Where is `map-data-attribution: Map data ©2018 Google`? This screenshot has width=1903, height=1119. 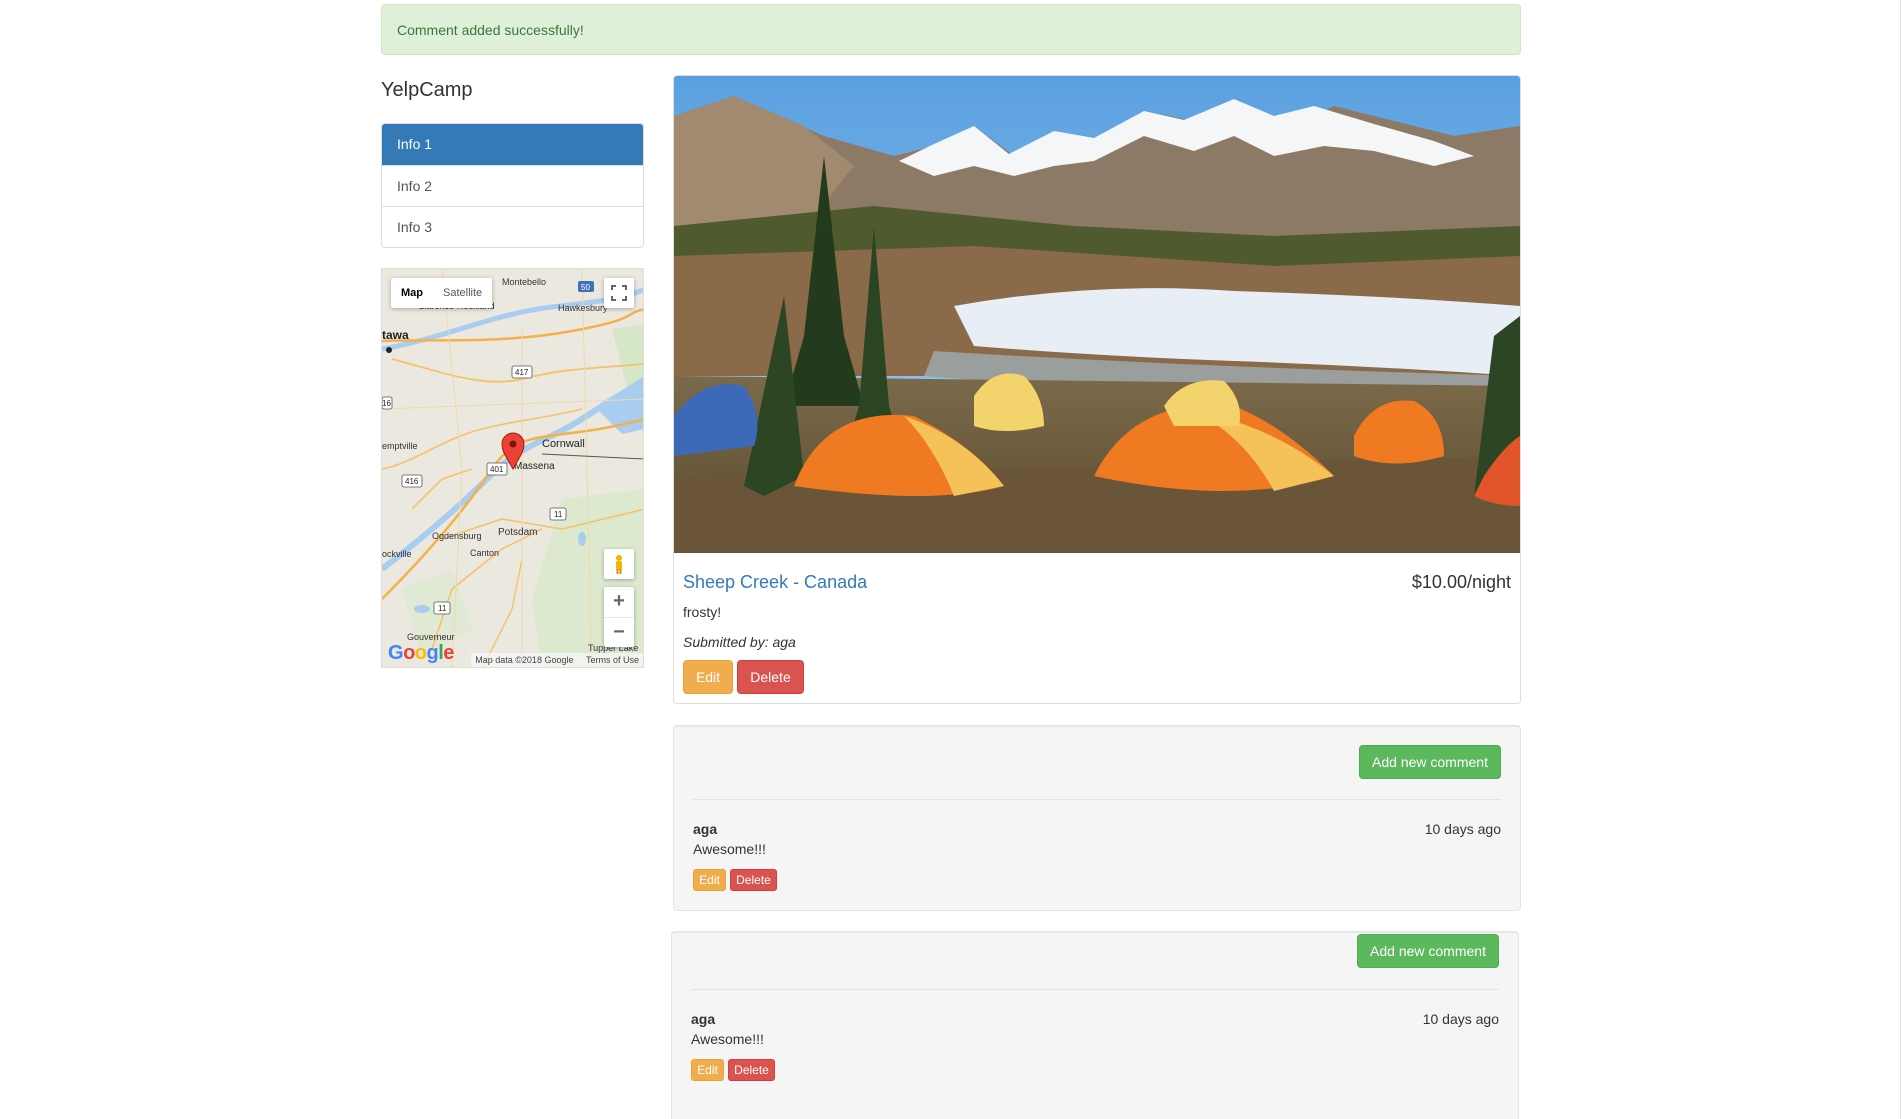 map-data-attribution: Map data ©2018 Google is located at coordinates (524, 660).